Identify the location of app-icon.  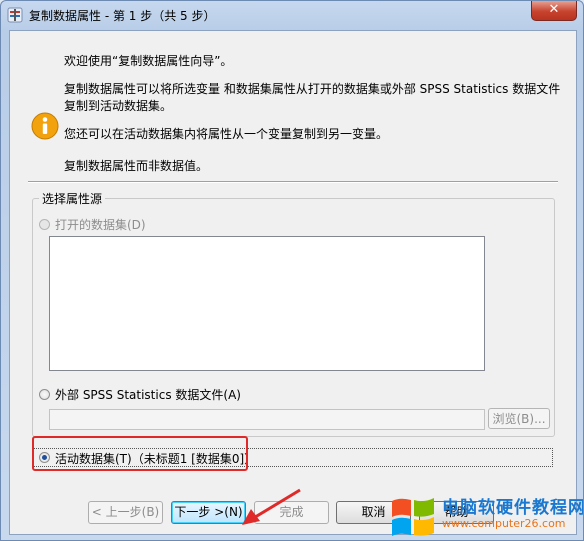
(15, 15).